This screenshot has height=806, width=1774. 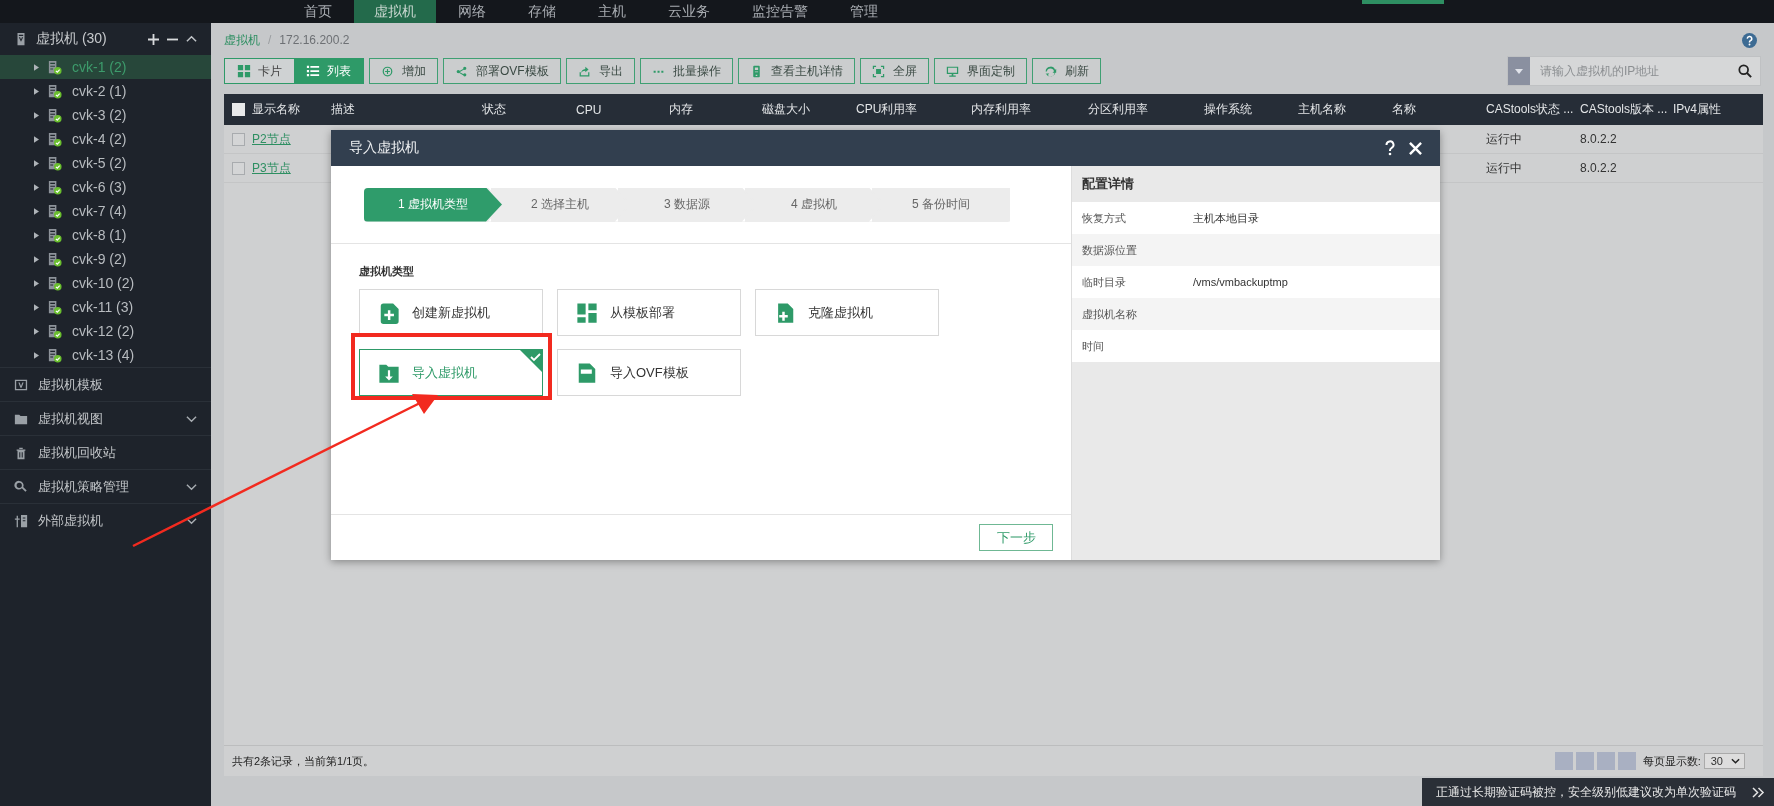 What do you see at coordinates (715, 109) in the screenshot?
I see `column-header: 内存` at bounding box center [715, 109].